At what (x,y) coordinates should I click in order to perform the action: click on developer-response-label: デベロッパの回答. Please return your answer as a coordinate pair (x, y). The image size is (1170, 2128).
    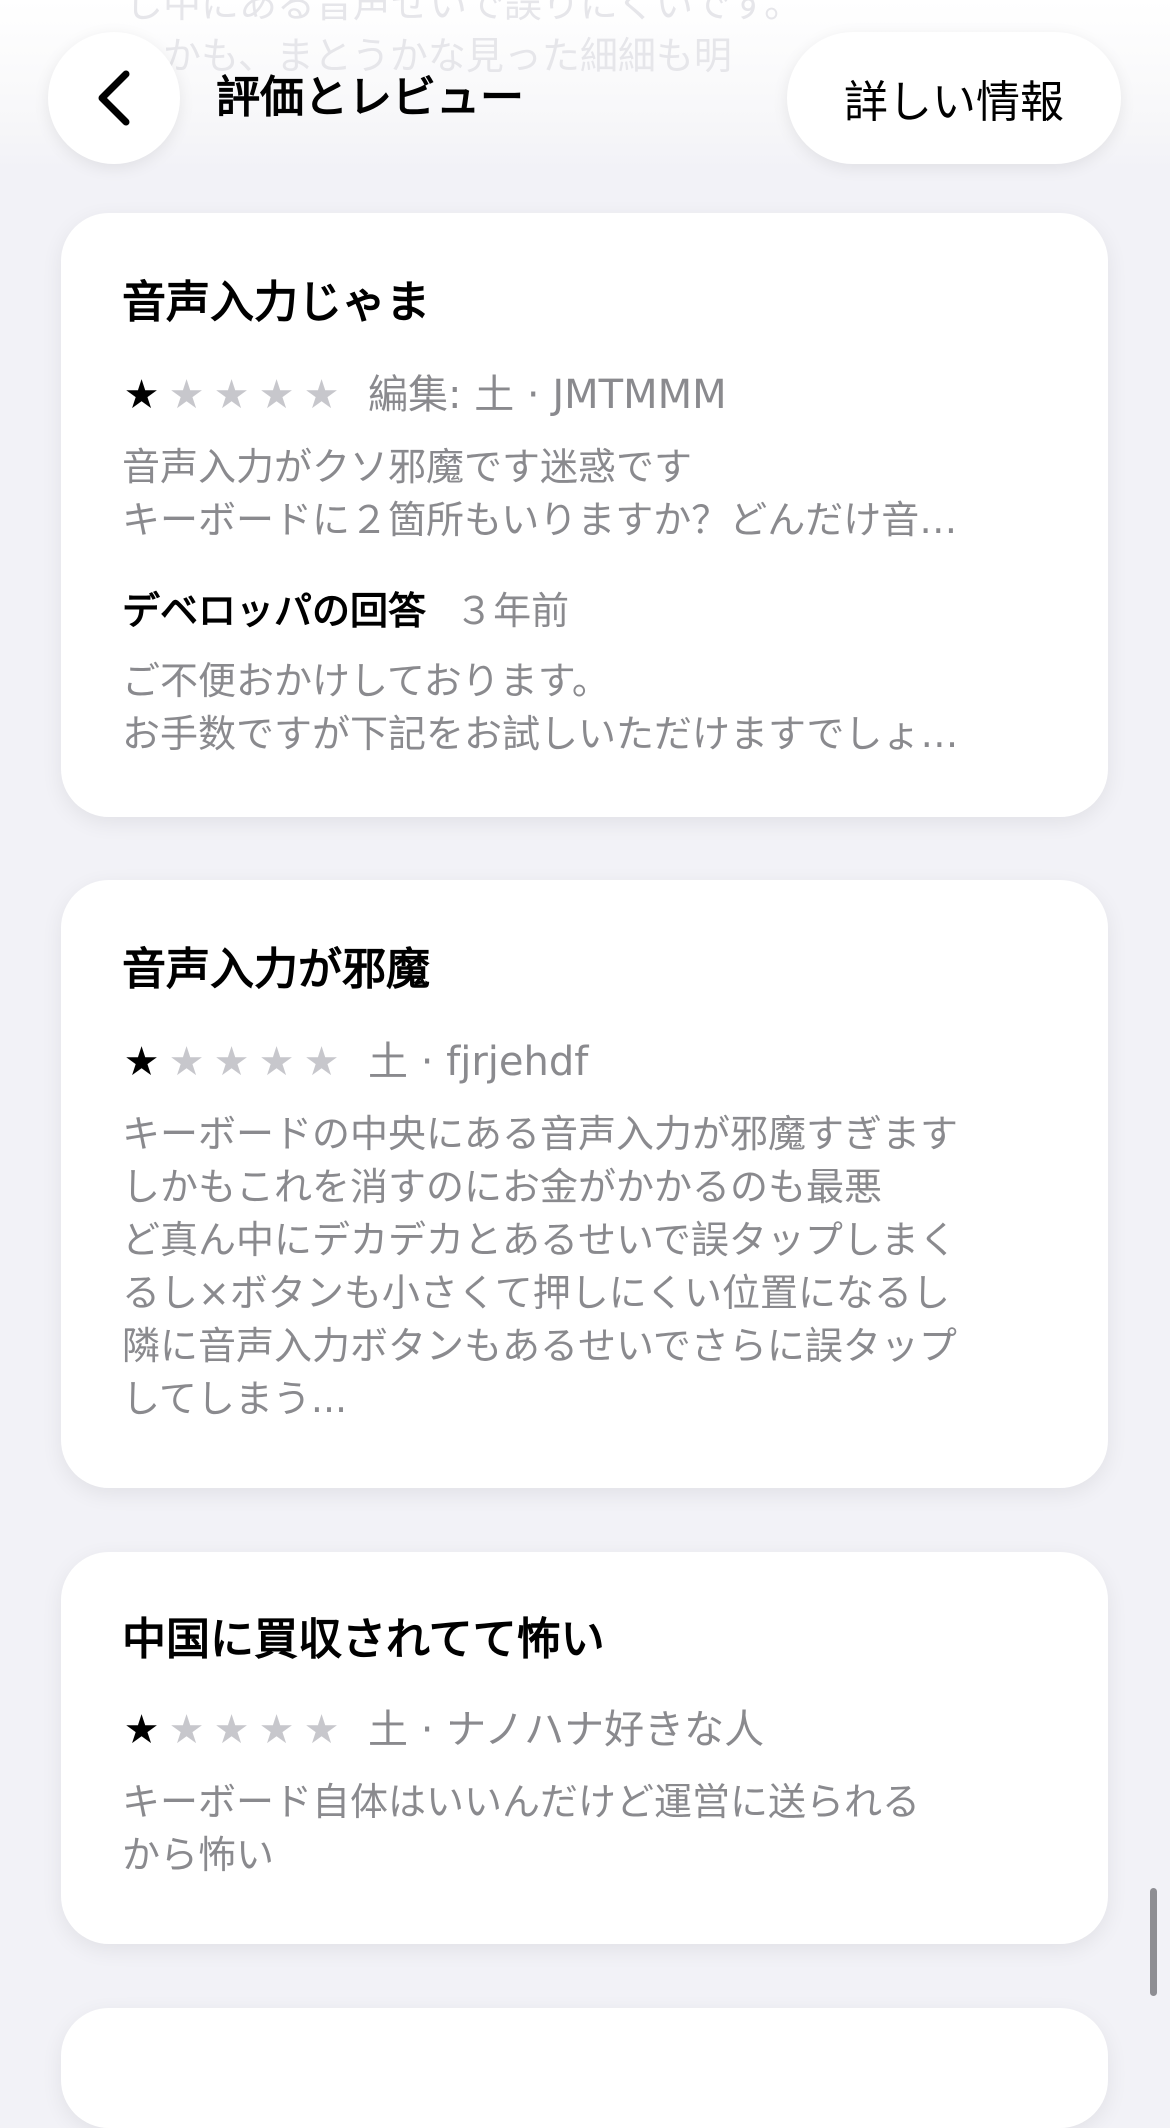
    Looking at the image, I should click on (274, 611).